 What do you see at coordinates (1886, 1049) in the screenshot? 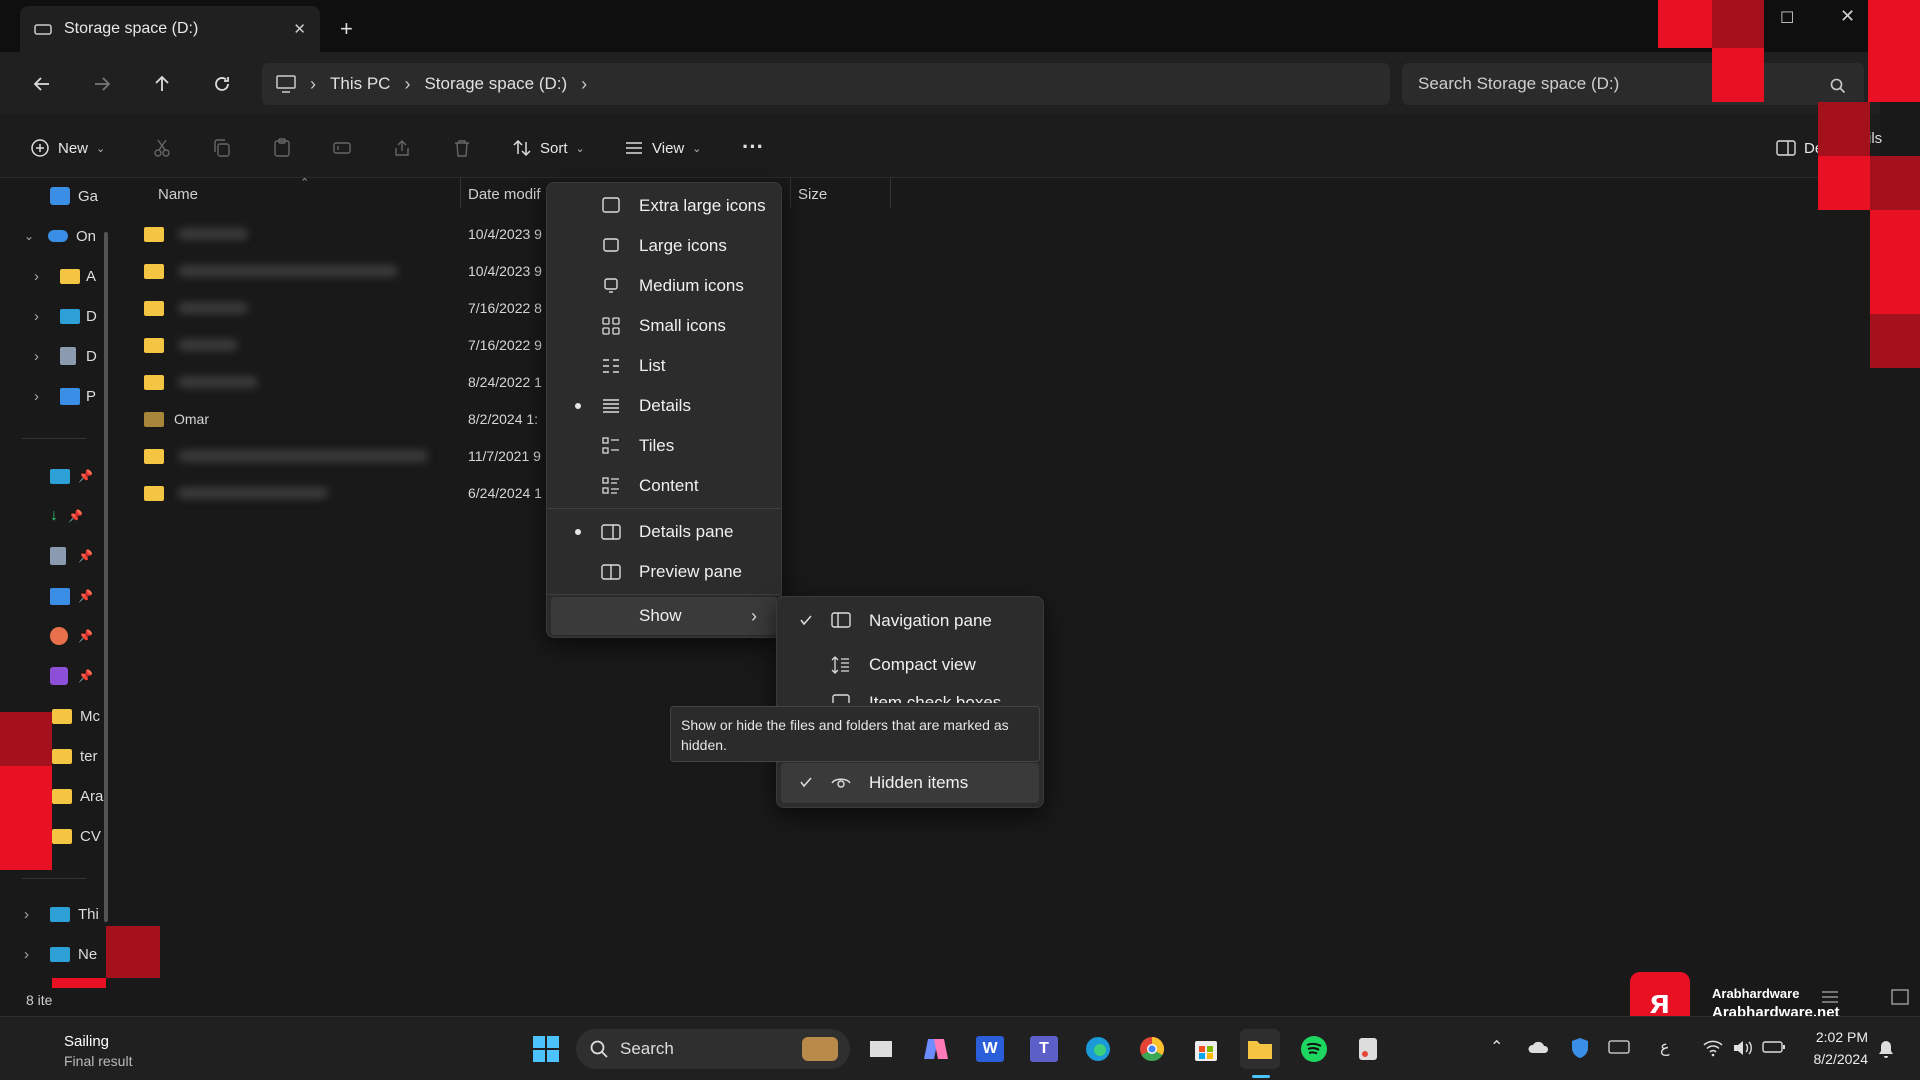
I see `notification-bell-icon` at bounding box center [1886, 1049].